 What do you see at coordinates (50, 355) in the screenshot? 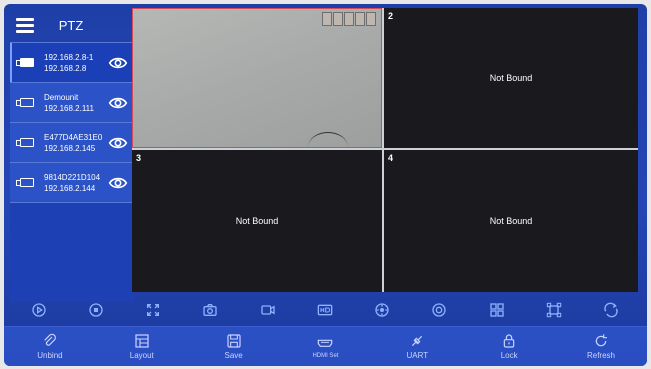
I see `unbind-label: Unbind` at bounding box center [50, 355].